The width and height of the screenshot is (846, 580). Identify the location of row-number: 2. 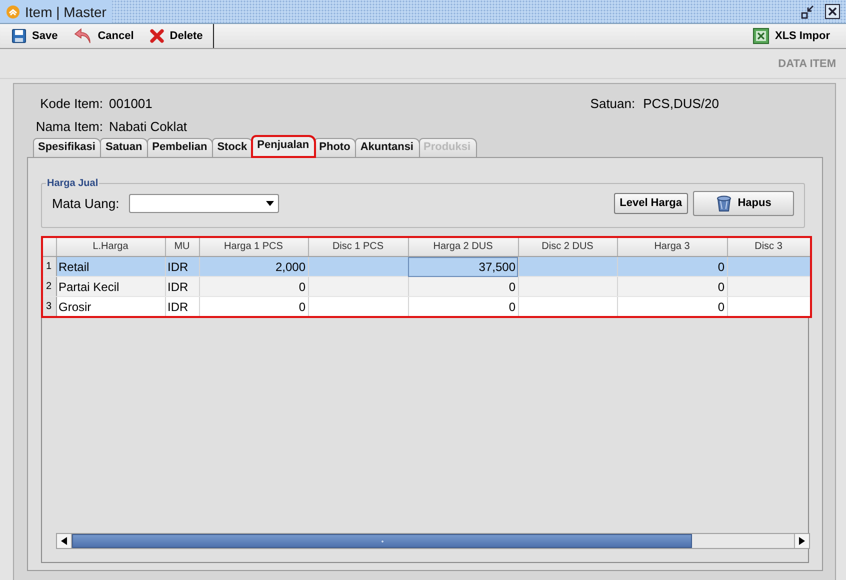
(49, 286).